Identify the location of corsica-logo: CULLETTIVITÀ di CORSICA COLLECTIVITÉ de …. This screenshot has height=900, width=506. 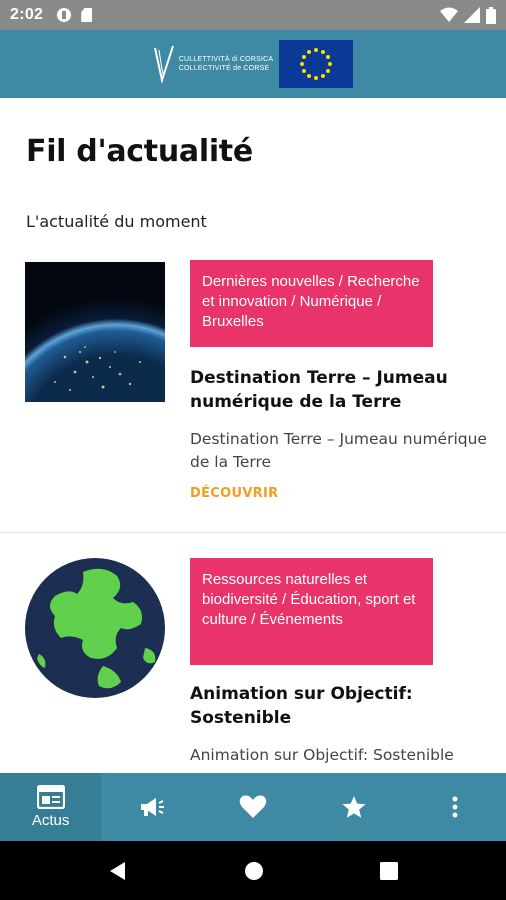
(213, 64).